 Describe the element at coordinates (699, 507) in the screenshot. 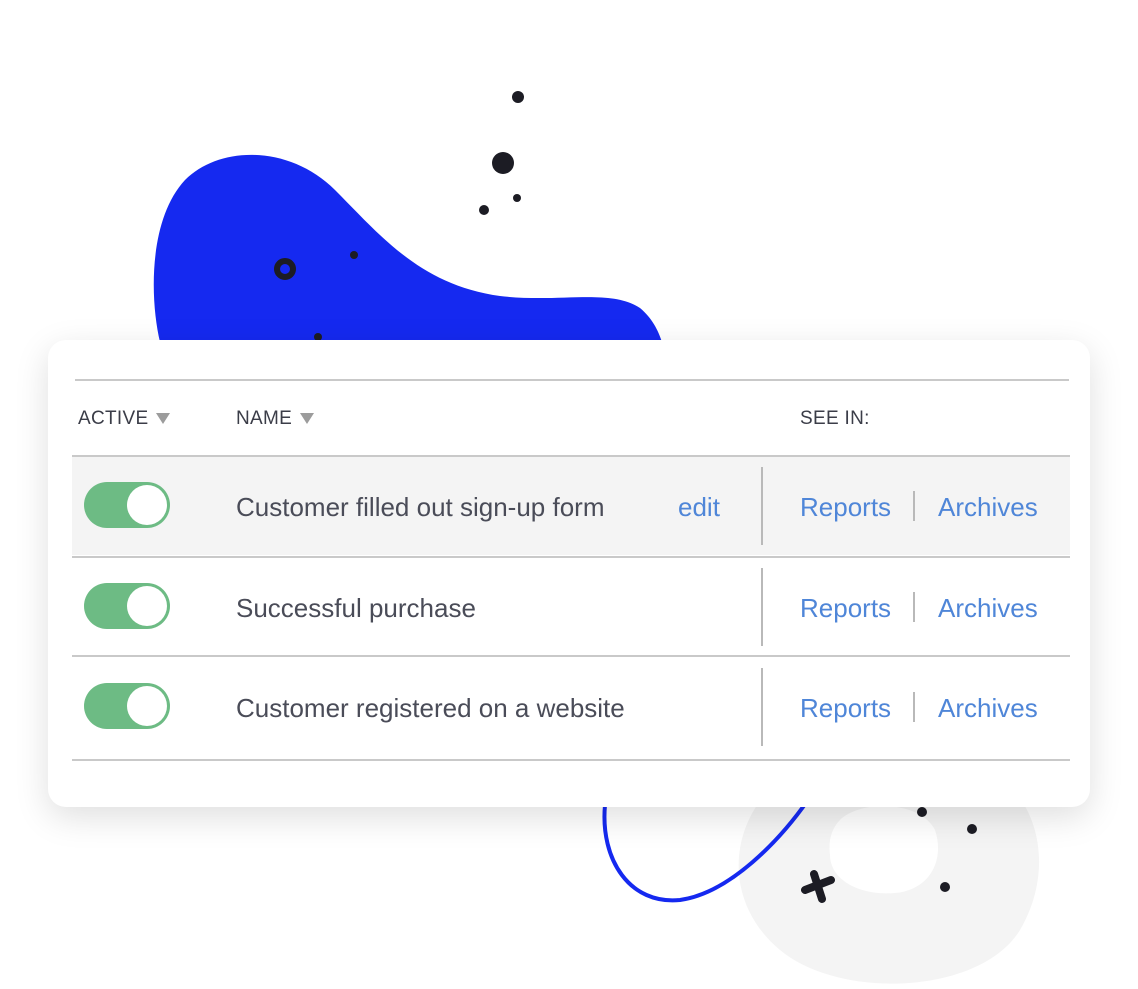

I see `edit-link: edit` at that location.